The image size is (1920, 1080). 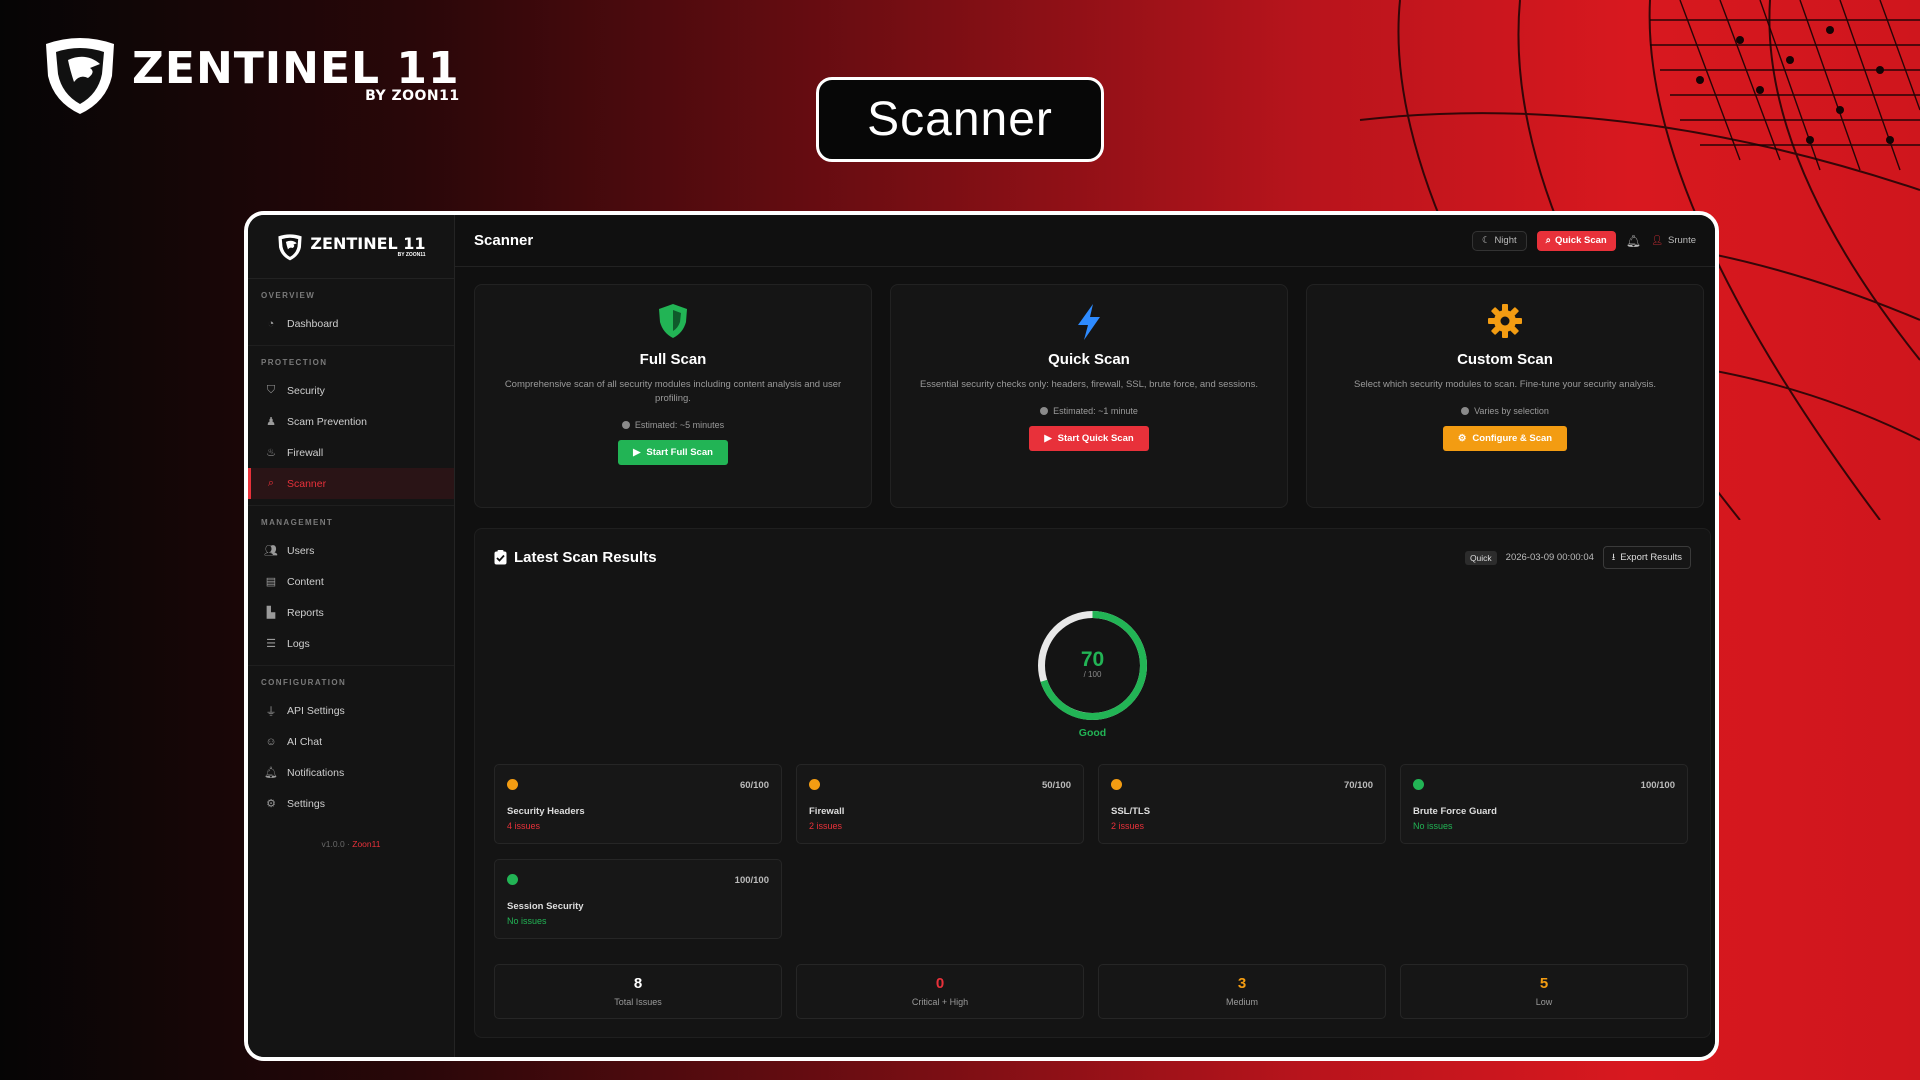 I want to click on module-name: Brute Force Guard, so click(x=1455, y=811).